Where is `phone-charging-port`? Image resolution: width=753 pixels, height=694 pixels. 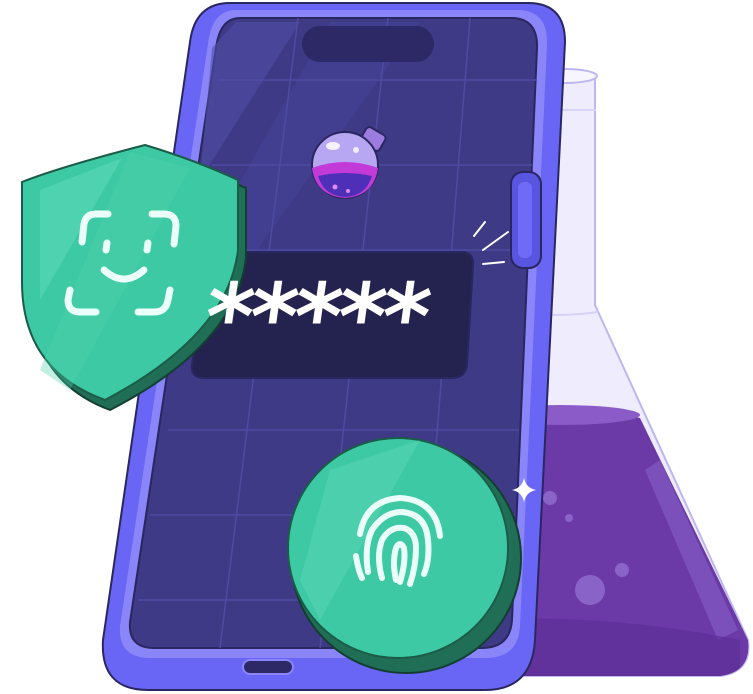 phone-charging-port is located at coordinates (268, 667).